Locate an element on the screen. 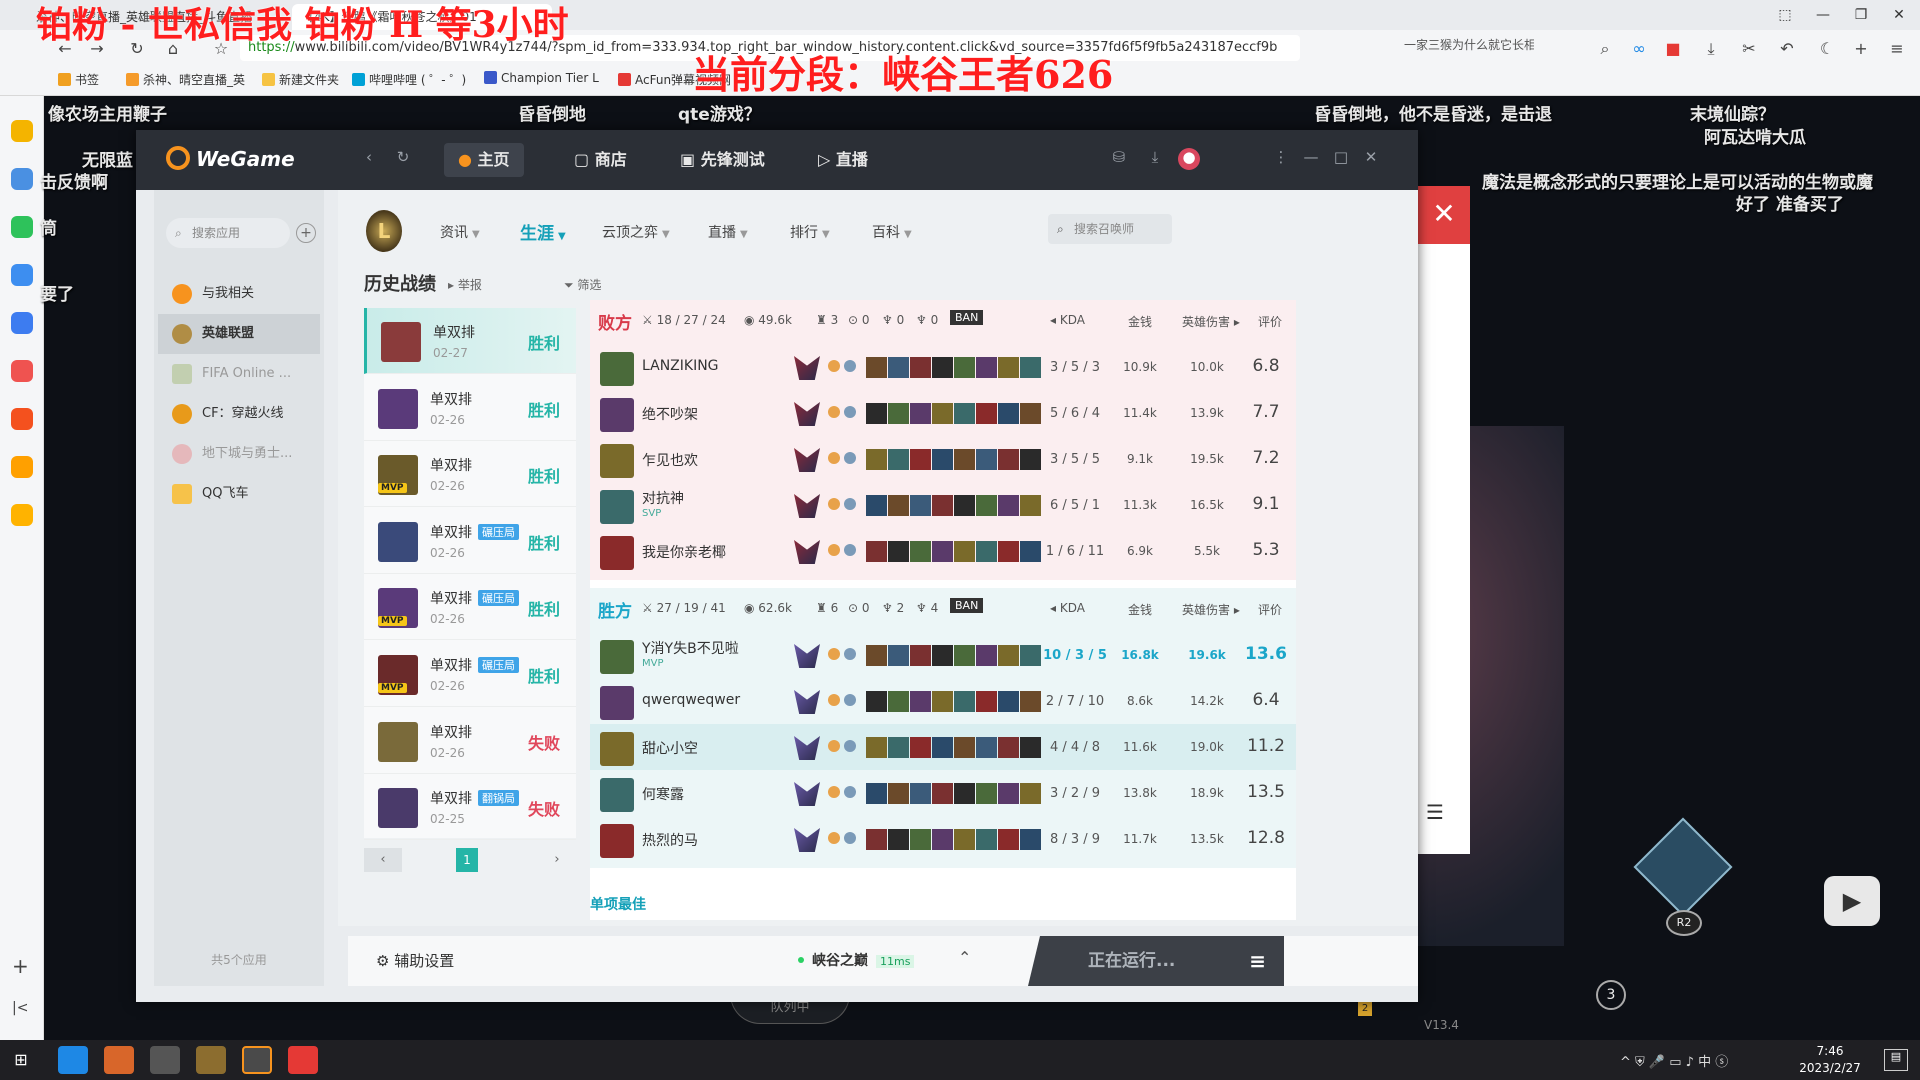 The image size is (1920, 1080). pdf-icon is located at coordinates (22, 419).